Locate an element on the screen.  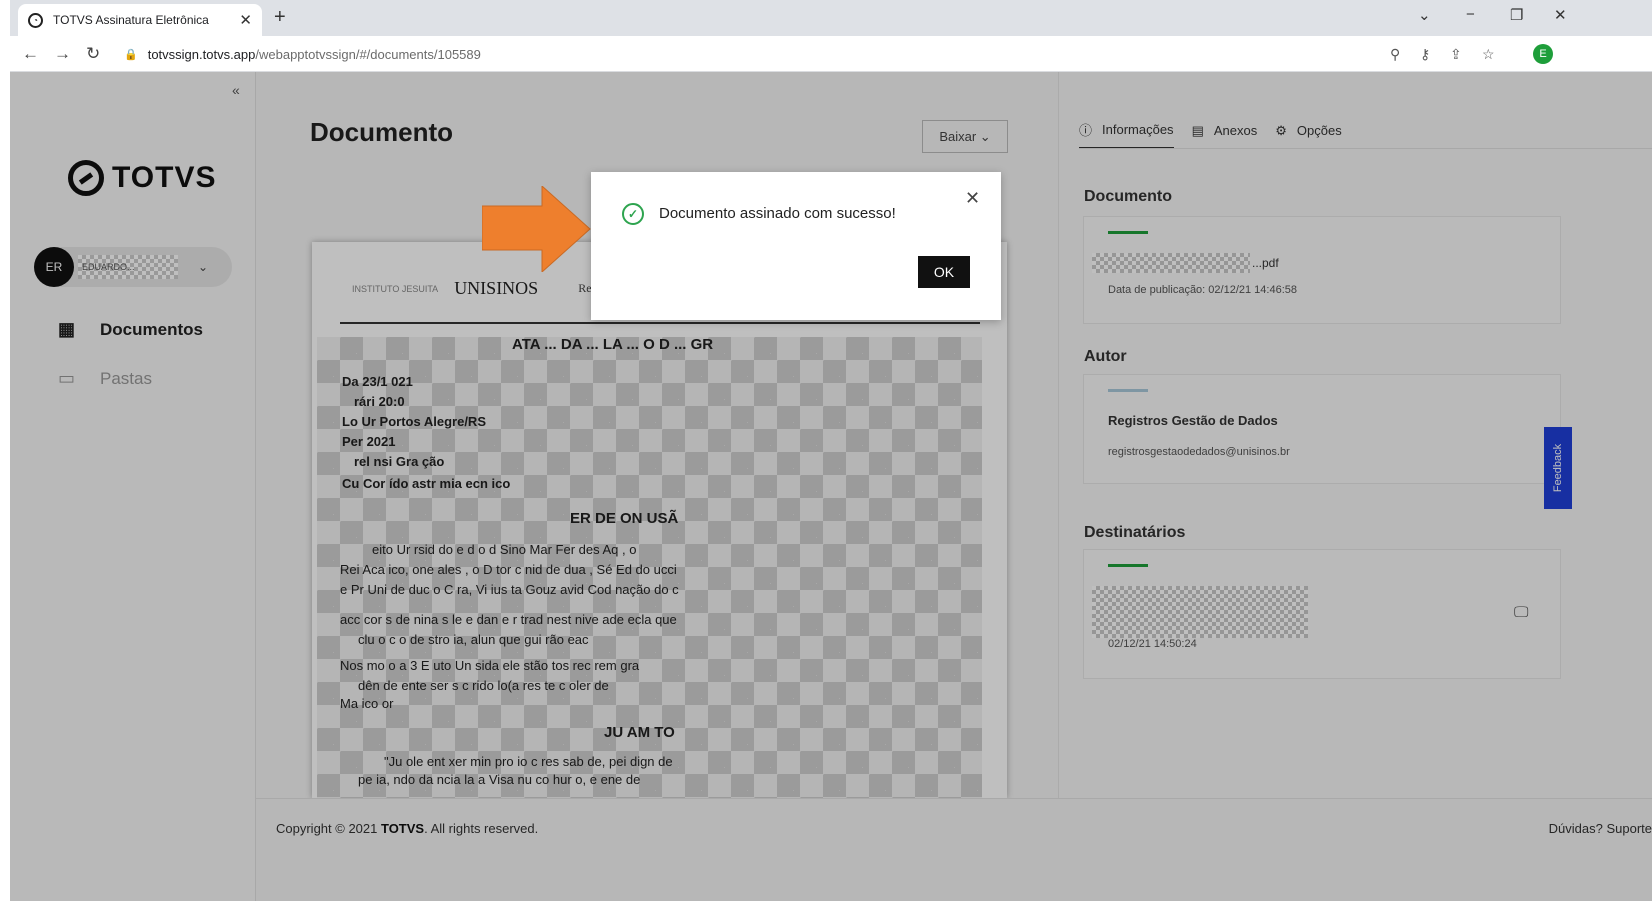
tab-close-icon: ✕ is located at coordinates (245, 20).